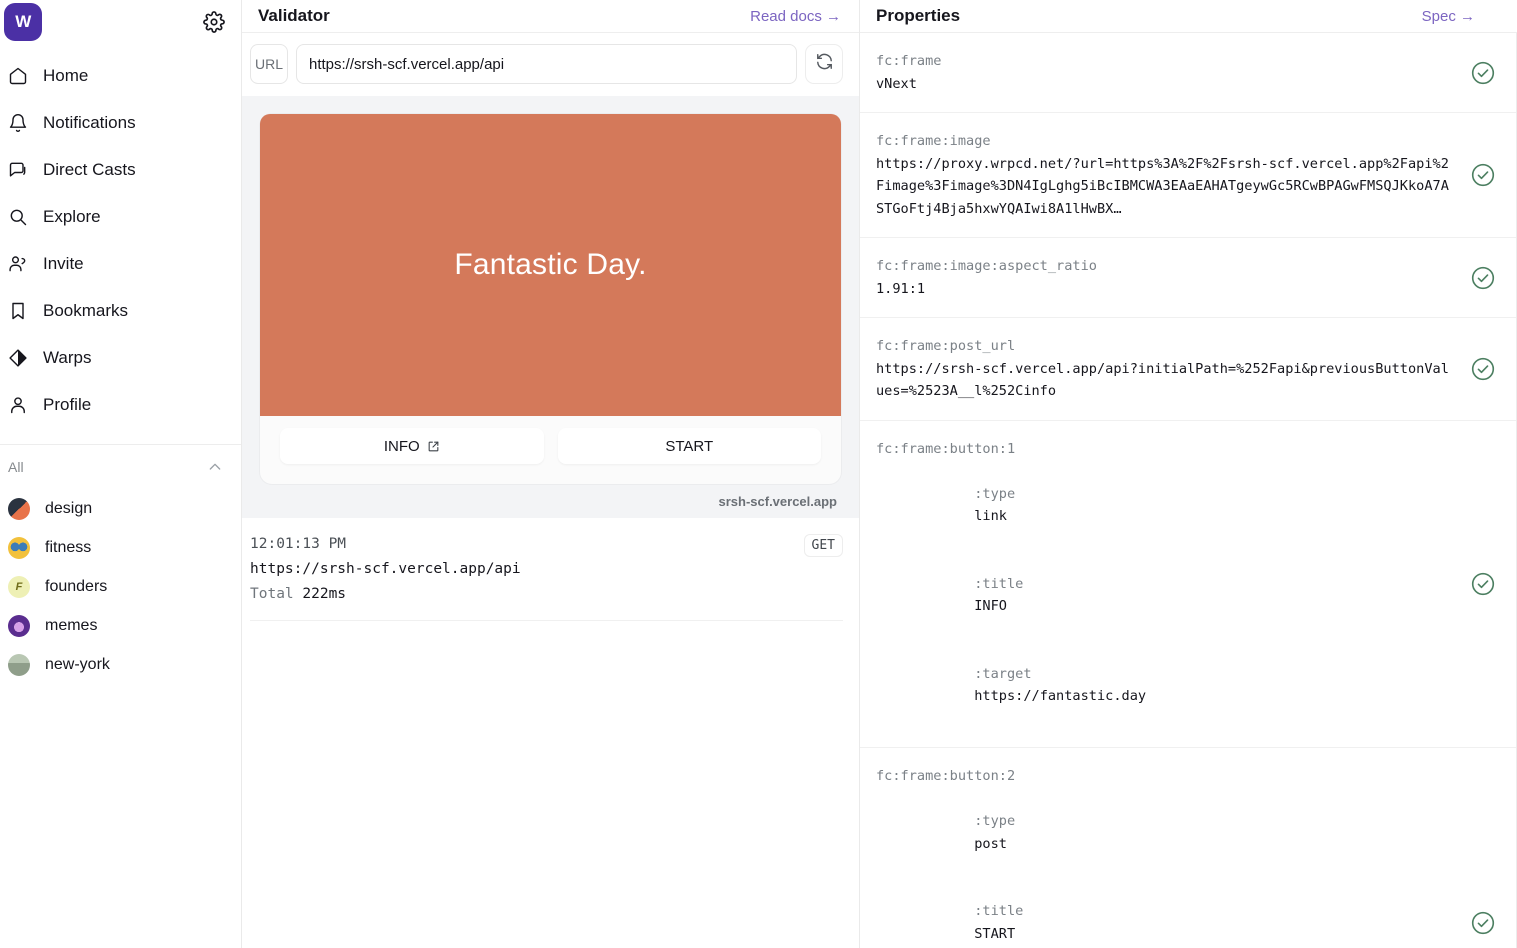 Image resolution: width=1517 pixels, height=948 pixels. I want to click on property-subkey: :title, so click(999, 583).